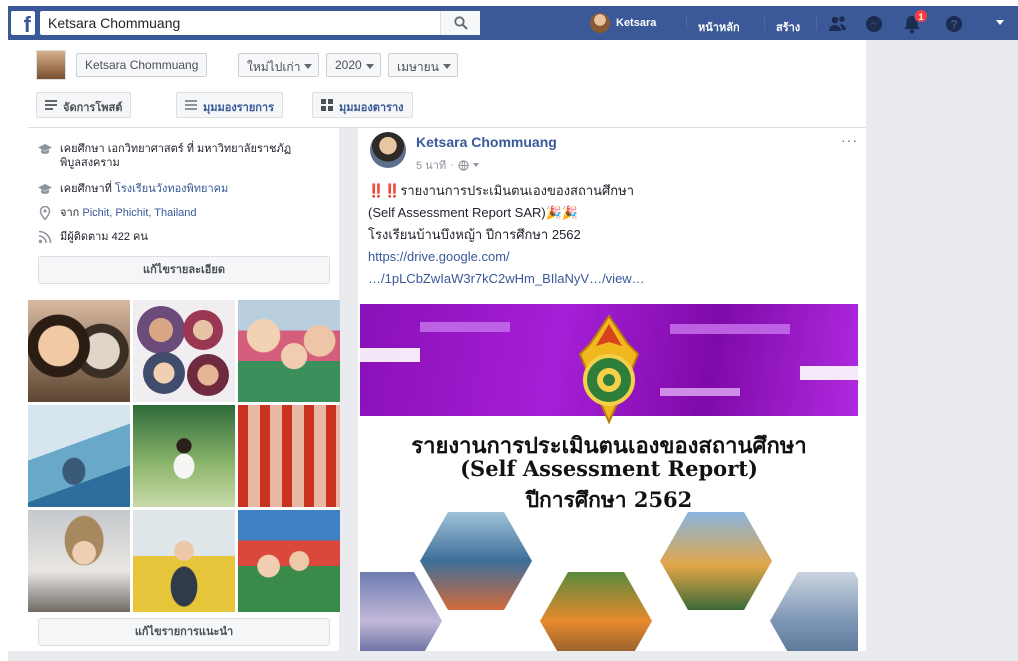 The height and width of the screenshot is (661, 1018). Describe the element at coordinates (183, 237) in the screenshot. I see `followers-row: มีผู้ติดตาม 422 คน` at that location.